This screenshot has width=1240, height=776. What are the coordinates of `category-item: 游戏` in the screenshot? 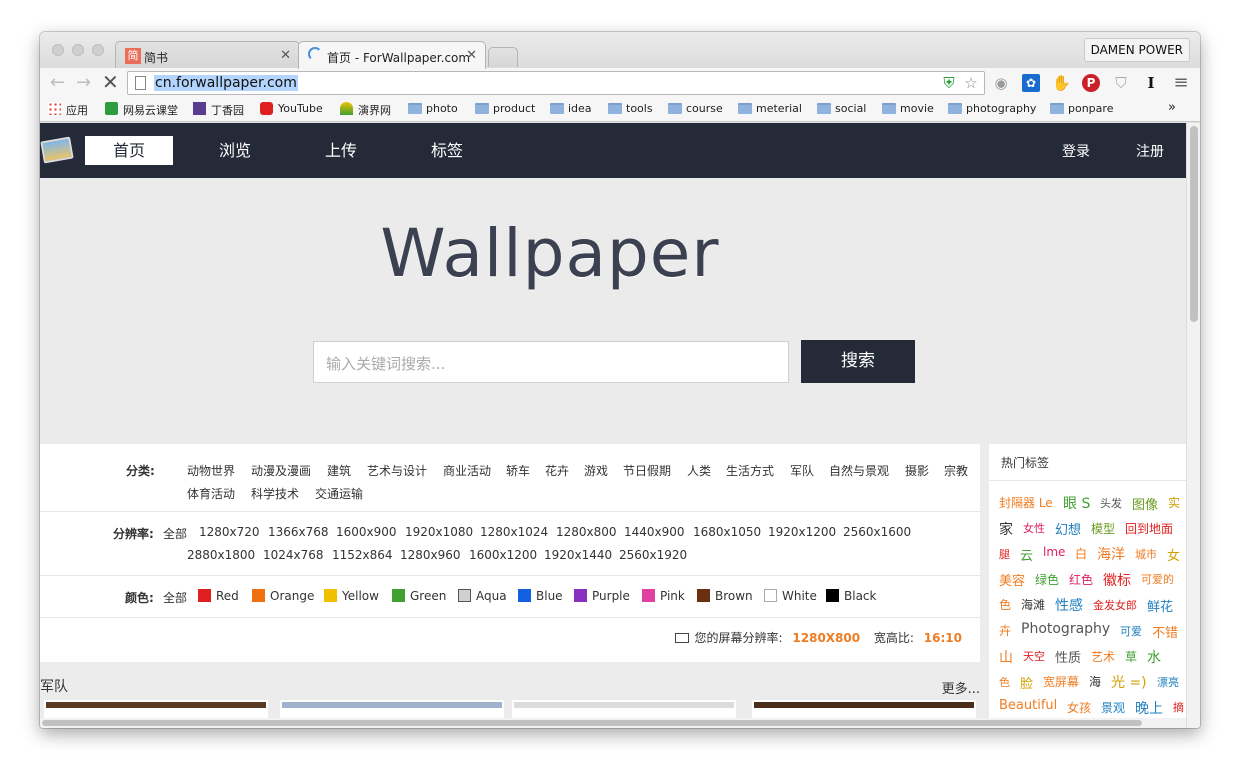 It's located at (596, 470).